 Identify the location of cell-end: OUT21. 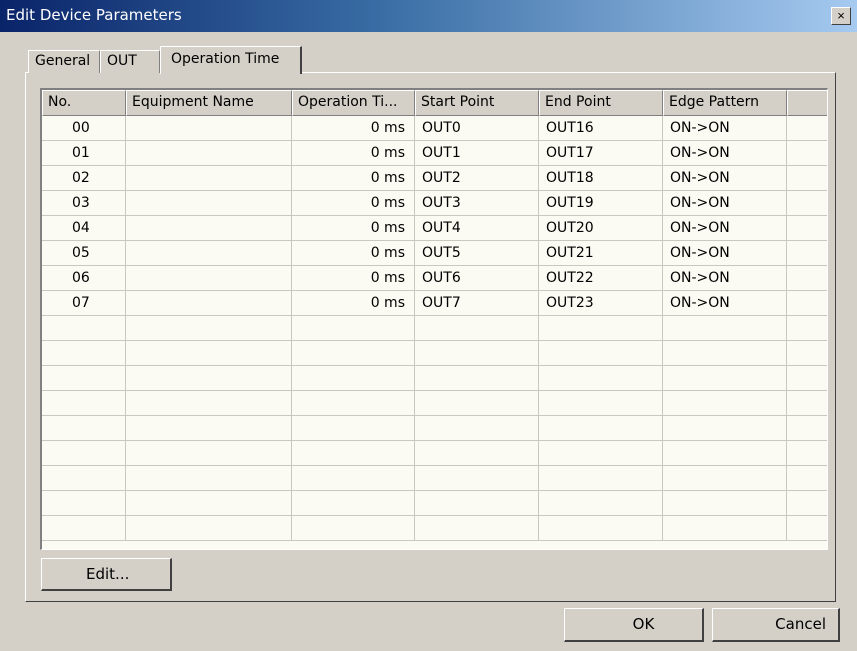
(601, 253).